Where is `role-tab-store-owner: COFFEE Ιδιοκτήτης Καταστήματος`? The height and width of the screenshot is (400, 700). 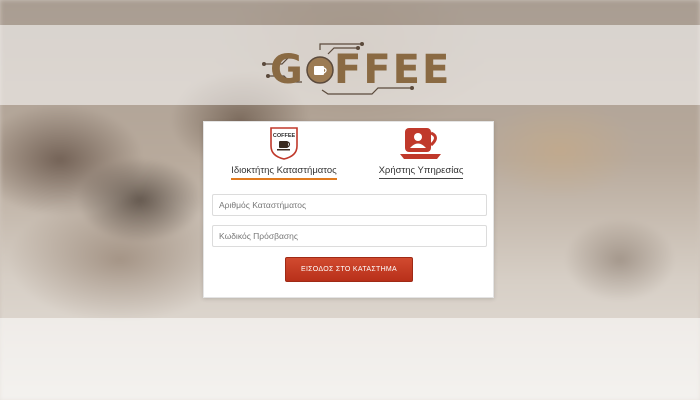 role-tab-store-owner: COFFEE Ιδιοκτήτης Καταστήματος is located at coordinates (284, 153).